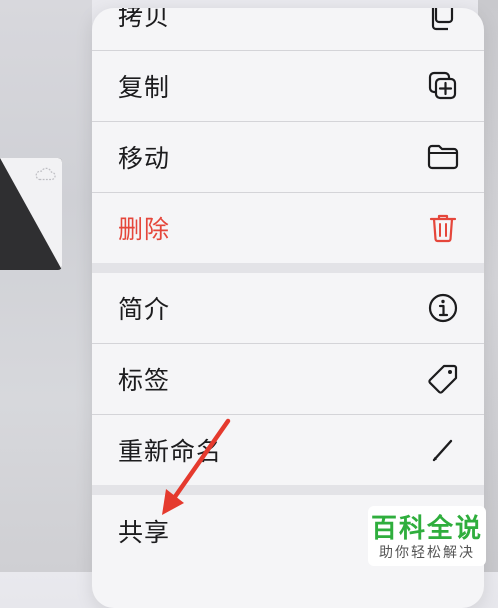 The width and height of the screenshot is (498, 608). I want to click on menu-item-duplicate: 复制, so click(288, 86).